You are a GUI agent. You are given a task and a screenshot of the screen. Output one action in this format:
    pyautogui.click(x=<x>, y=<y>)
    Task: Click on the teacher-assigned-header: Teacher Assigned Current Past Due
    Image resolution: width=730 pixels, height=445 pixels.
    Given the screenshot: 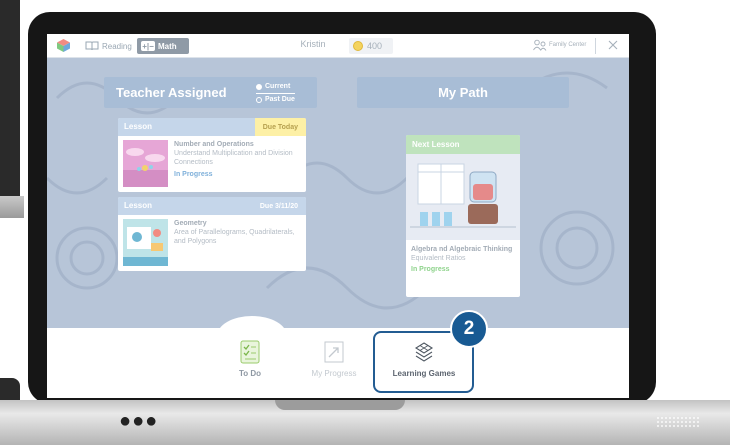 What is the action you would take?
    pyautogui.click(x=210, y=92)
    